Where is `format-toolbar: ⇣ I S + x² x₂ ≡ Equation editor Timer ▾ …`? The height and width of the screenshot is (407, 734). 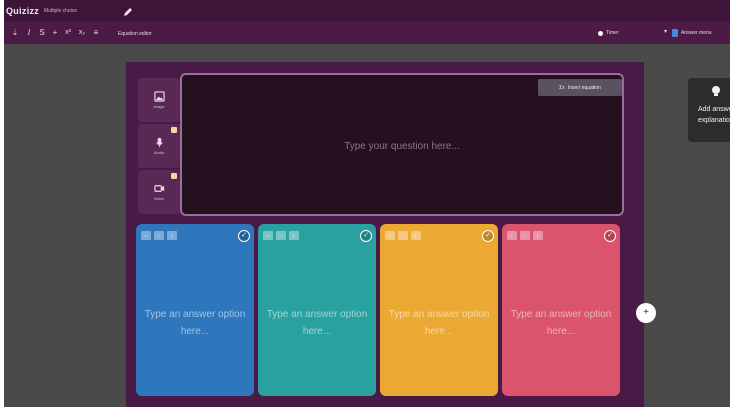
format-toolbar: ⇣ I S + x² x₂ ≡ Equation editor Timer ▾ … is located at coordinates (367, 33).